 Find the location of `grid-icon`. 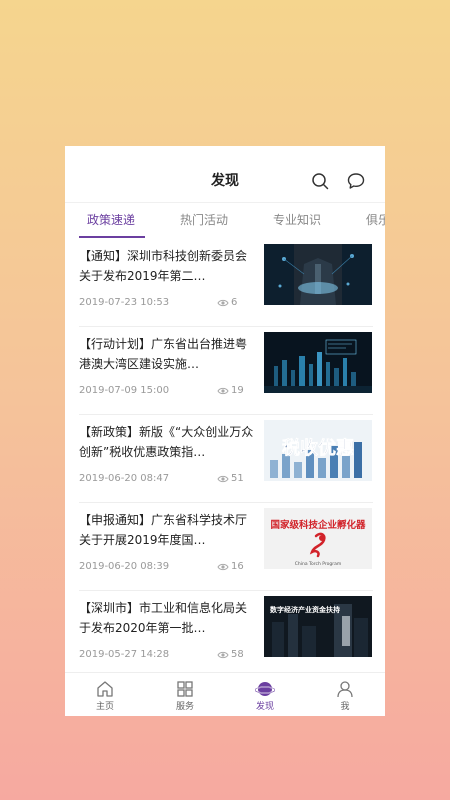

grid-icon is located at coordinates (185, 689).